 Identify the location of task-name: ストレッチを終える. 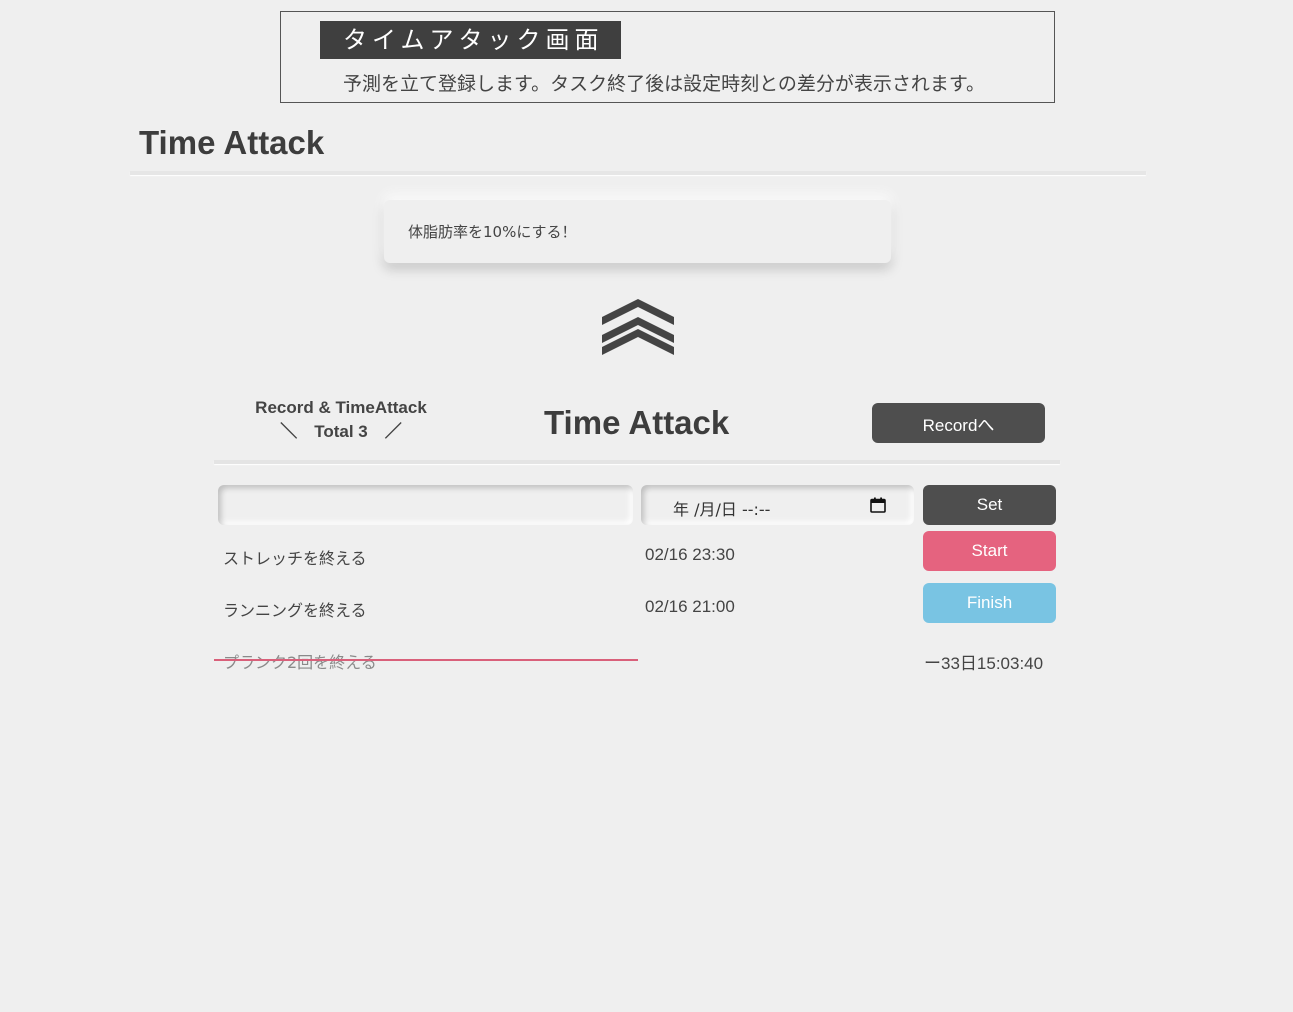
(295, 558).